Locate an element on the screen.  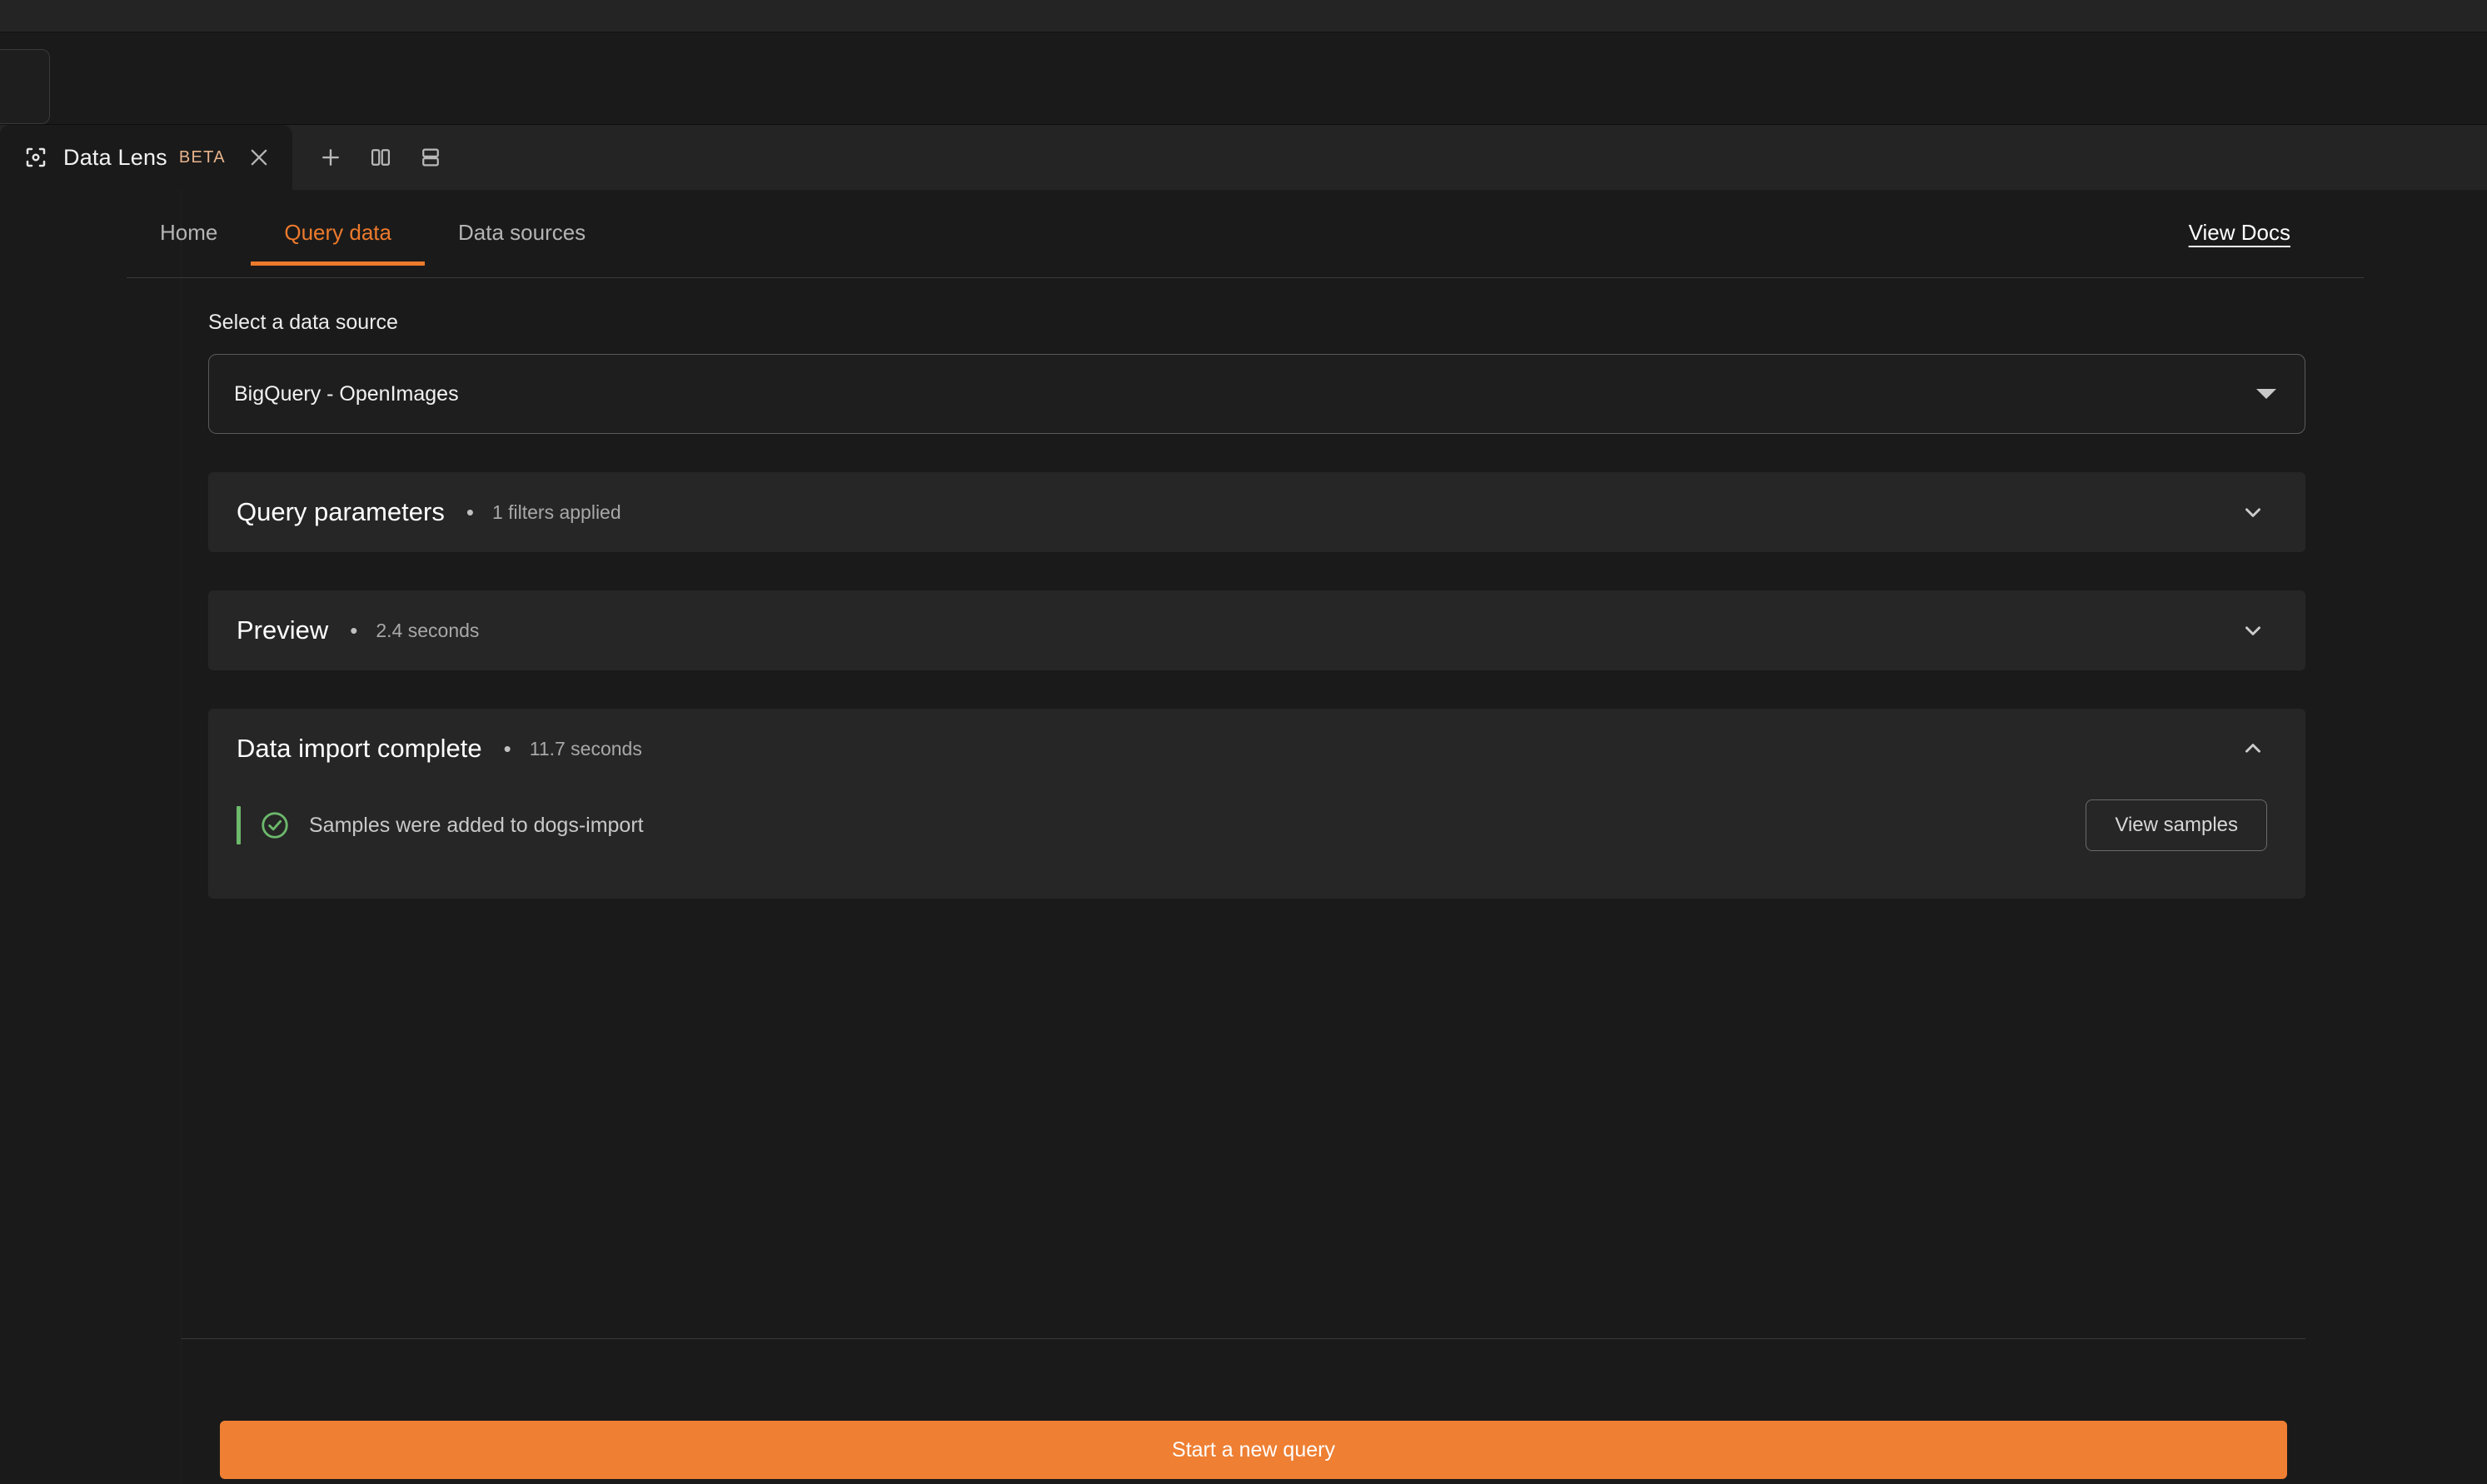
section-title: Query parameters is located at coordinates (341, 511).